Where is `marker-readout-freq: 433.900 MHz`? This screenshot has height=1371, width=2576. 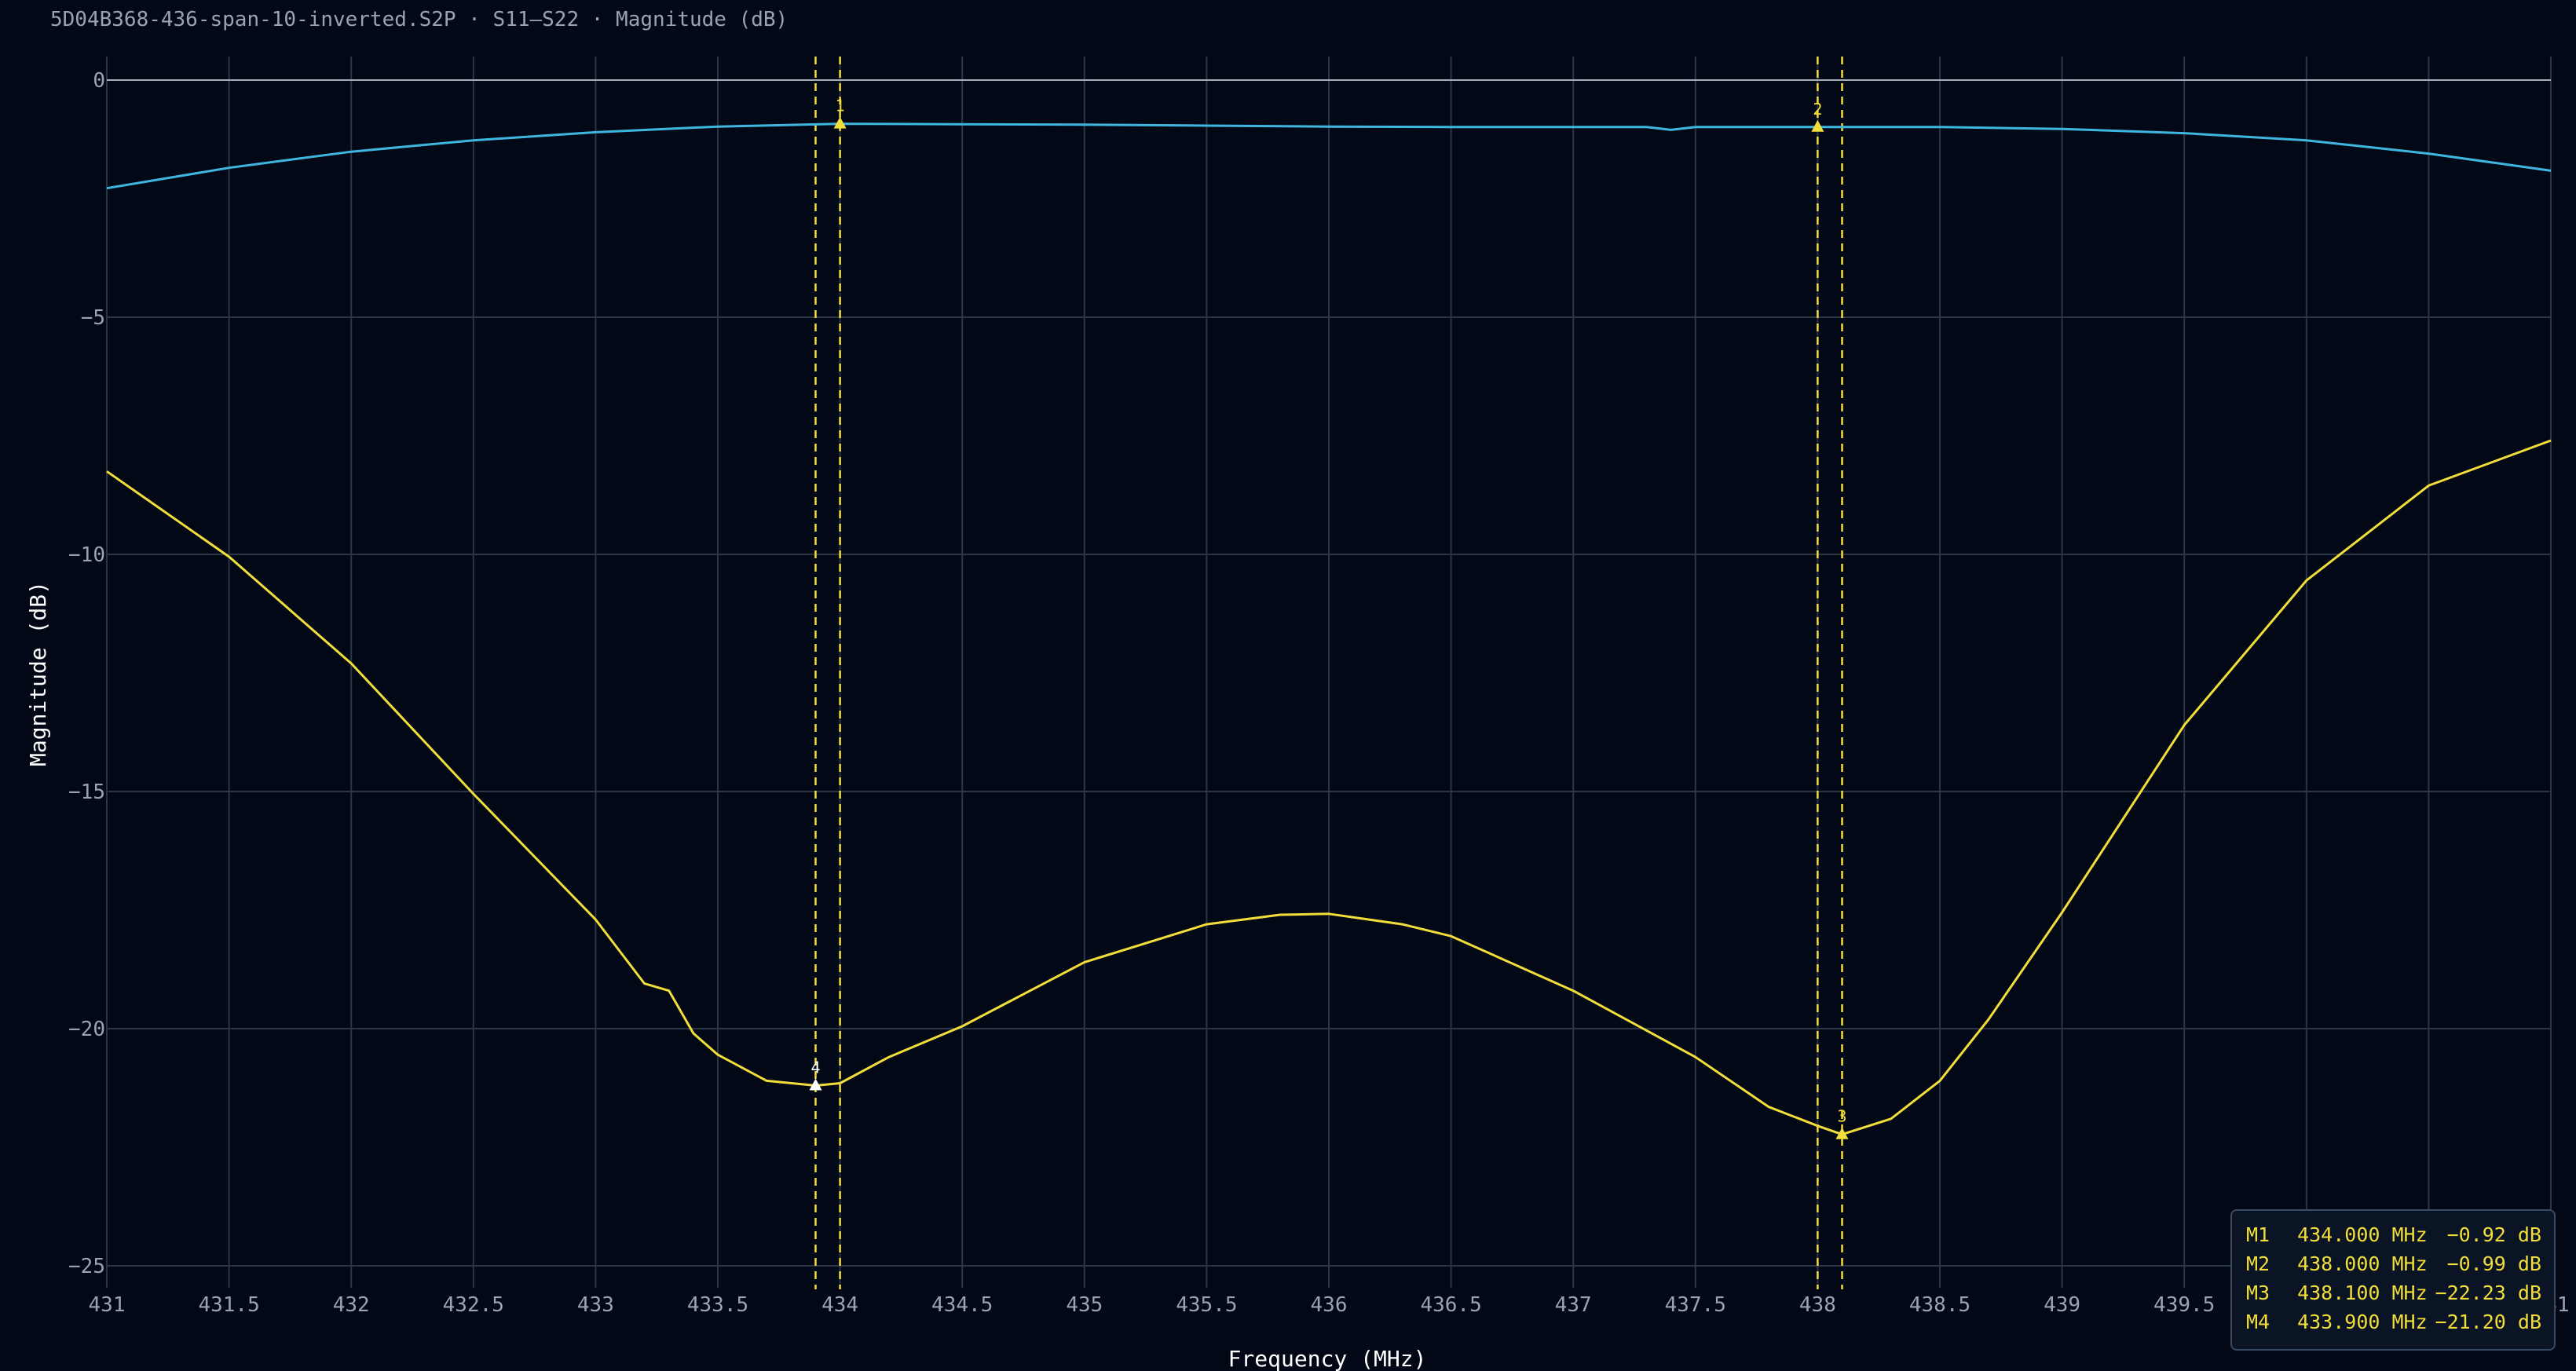 marker-readout-freq: 433.900 MHz is located at coordinates (2362, 1322).